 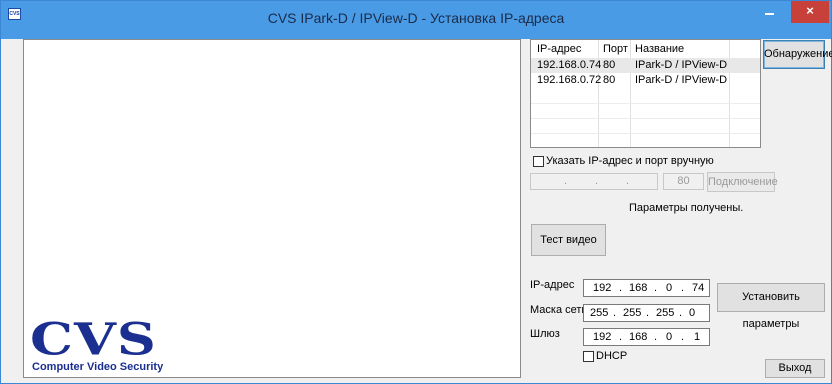 I want to click on column-header-ip: IP-адрес, so click(x=559, y=49).